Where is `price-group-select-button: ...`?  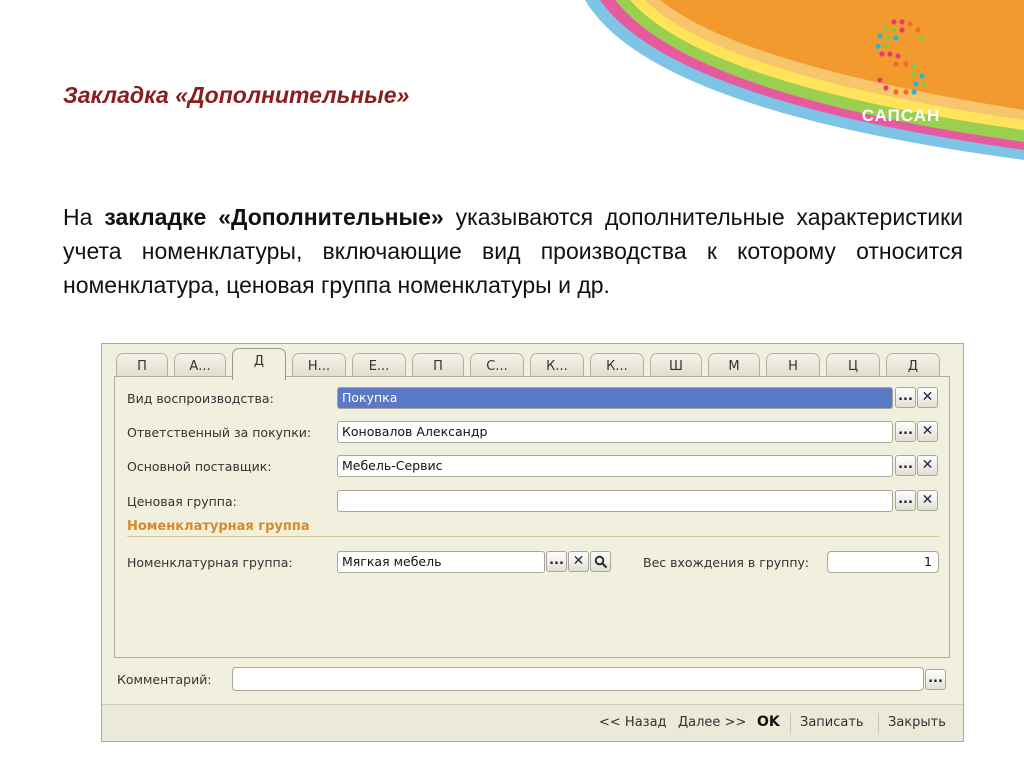 price-group-select-button: ... is located at coordinates (905, 500).